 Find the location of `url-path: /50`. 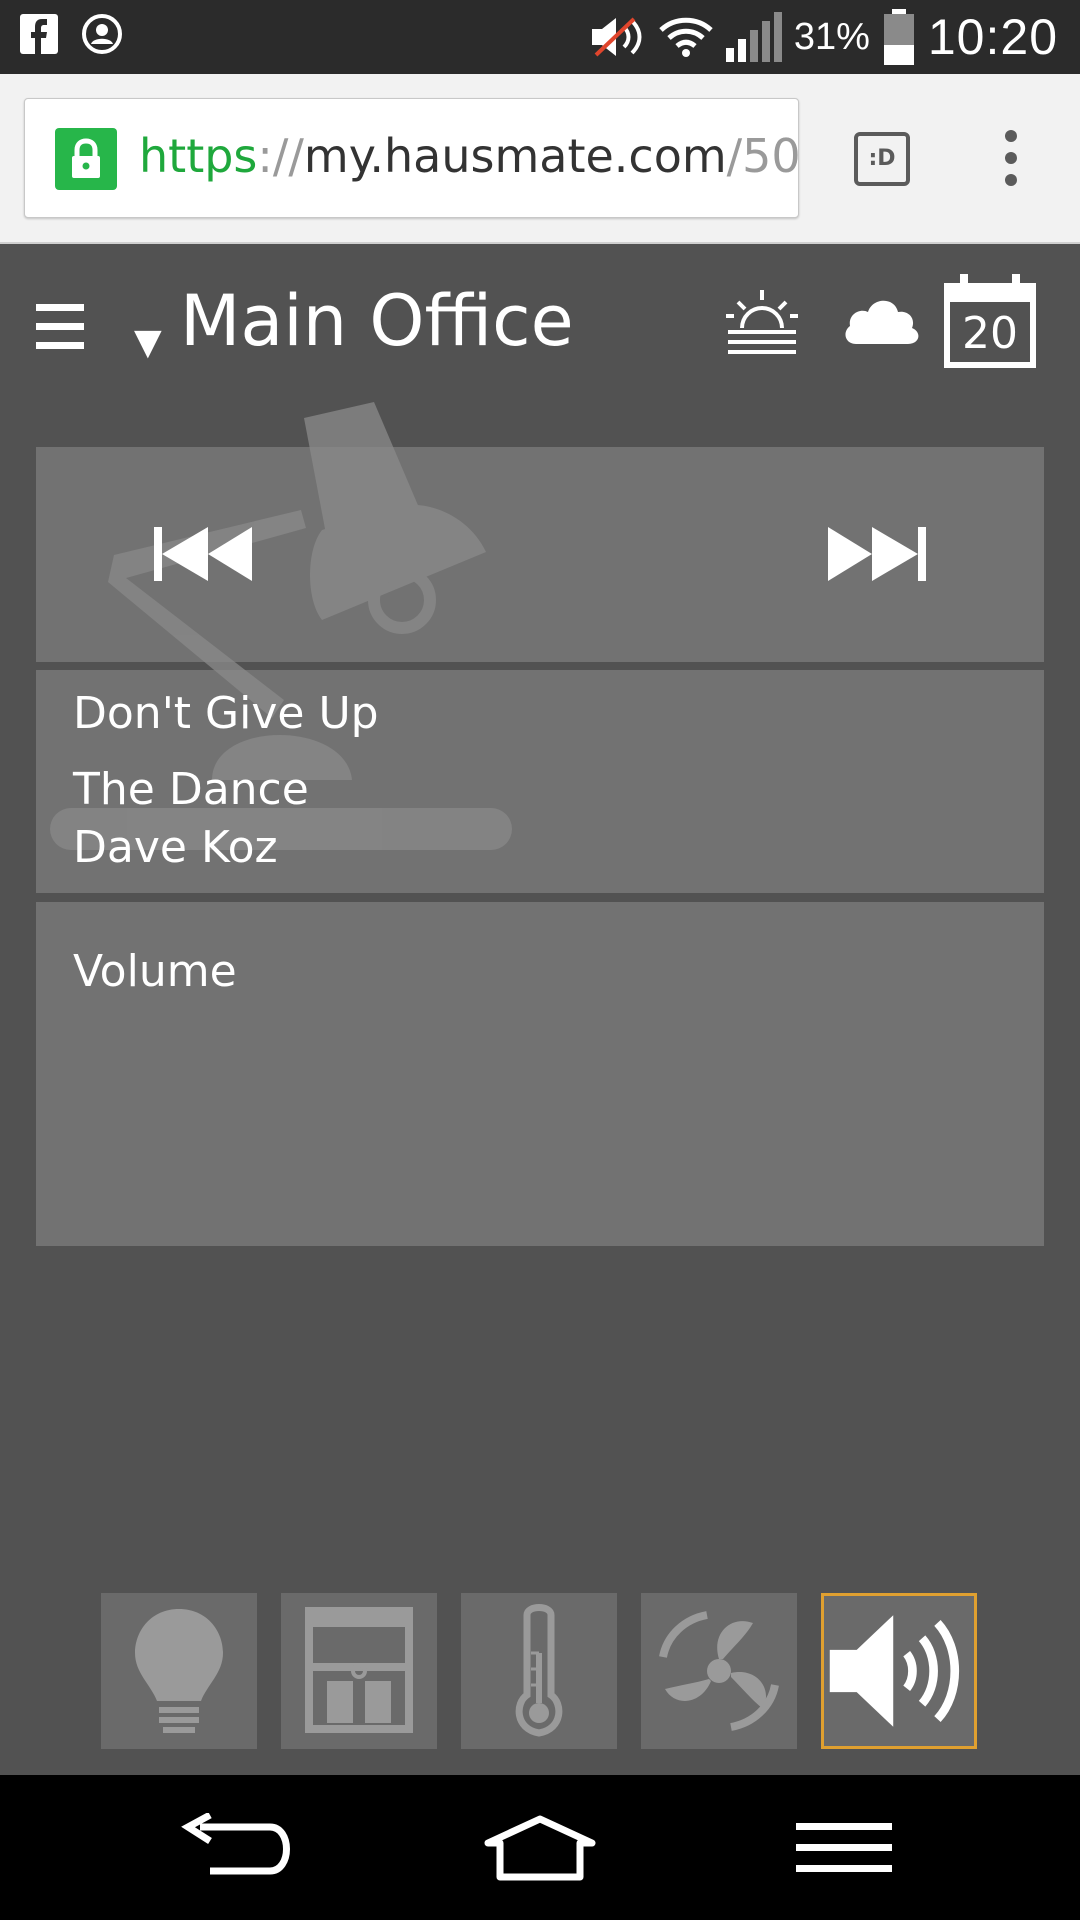

url-path: /50 is located at coordinates (762, 156).